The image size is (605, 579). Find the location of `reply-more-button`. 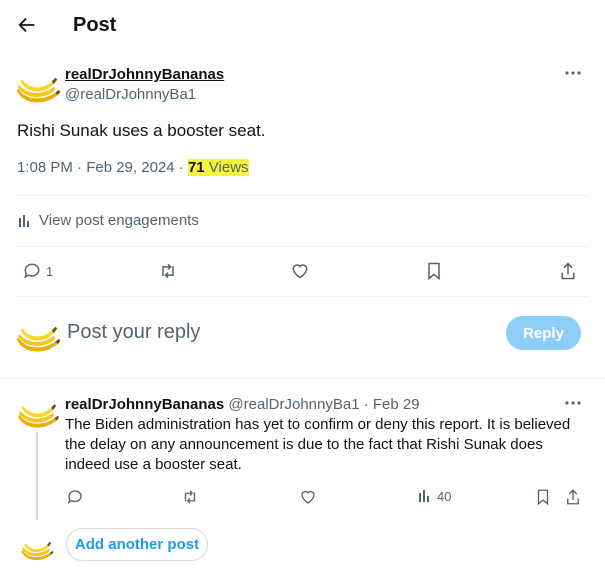

reply-more-button is located at coordinates (573, 403).